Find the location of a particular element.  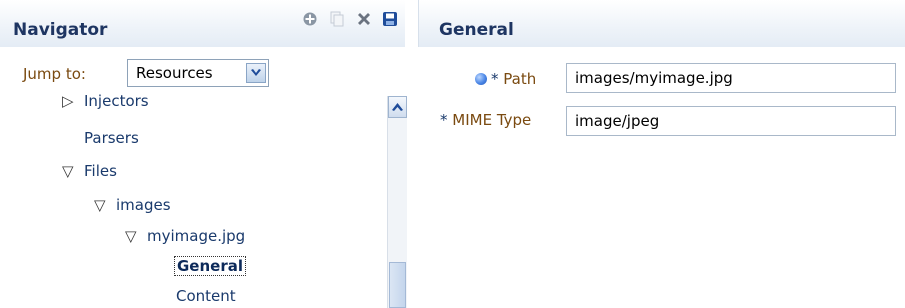

tree-node-content: Content is located at coordinates (206, 296).